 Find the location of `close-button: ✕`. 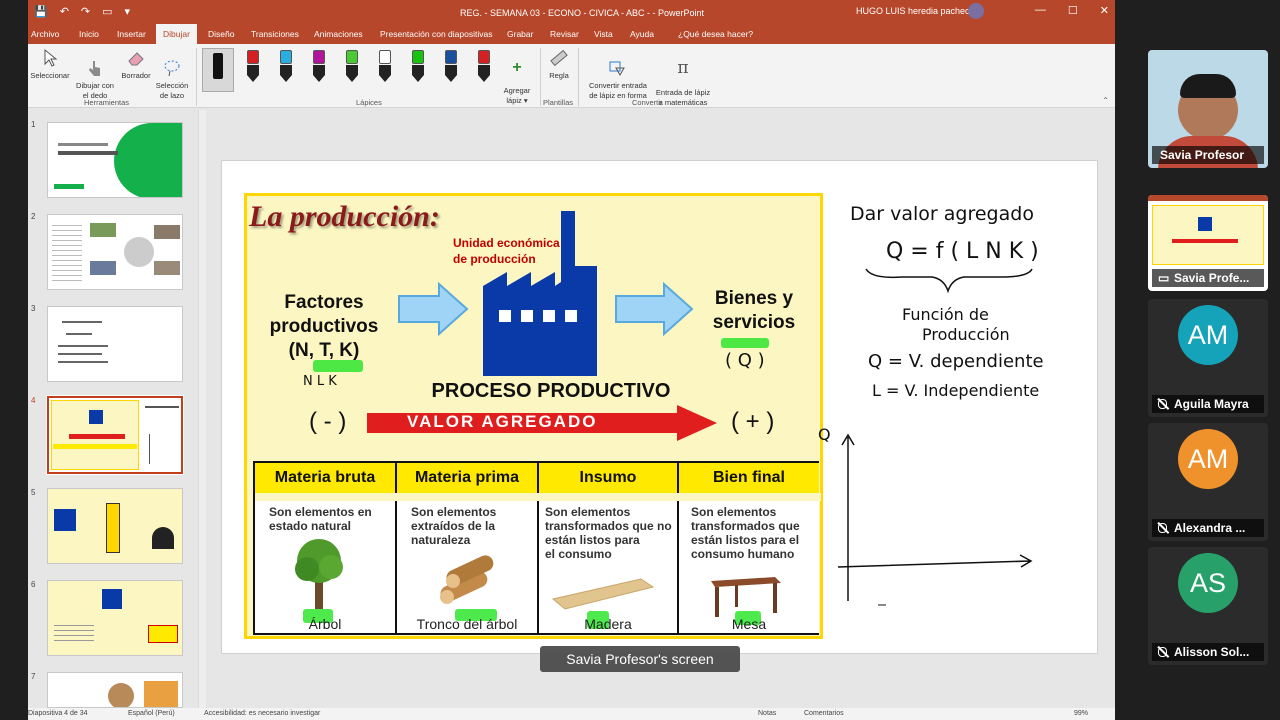

close-button: ✕ is located at coordinates (1104, 10).